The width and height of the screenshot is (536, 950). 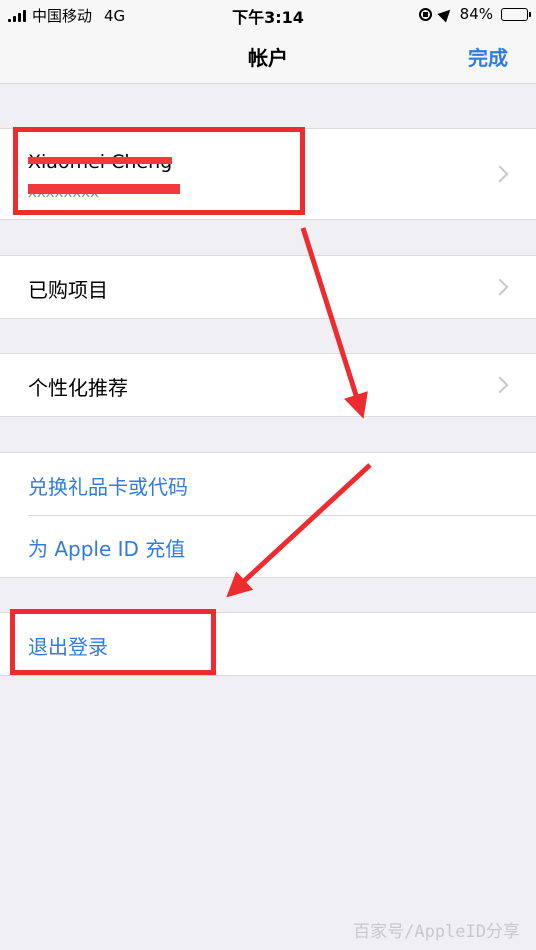 I want to click on annotation-arrows, so click(x=299, y=412).